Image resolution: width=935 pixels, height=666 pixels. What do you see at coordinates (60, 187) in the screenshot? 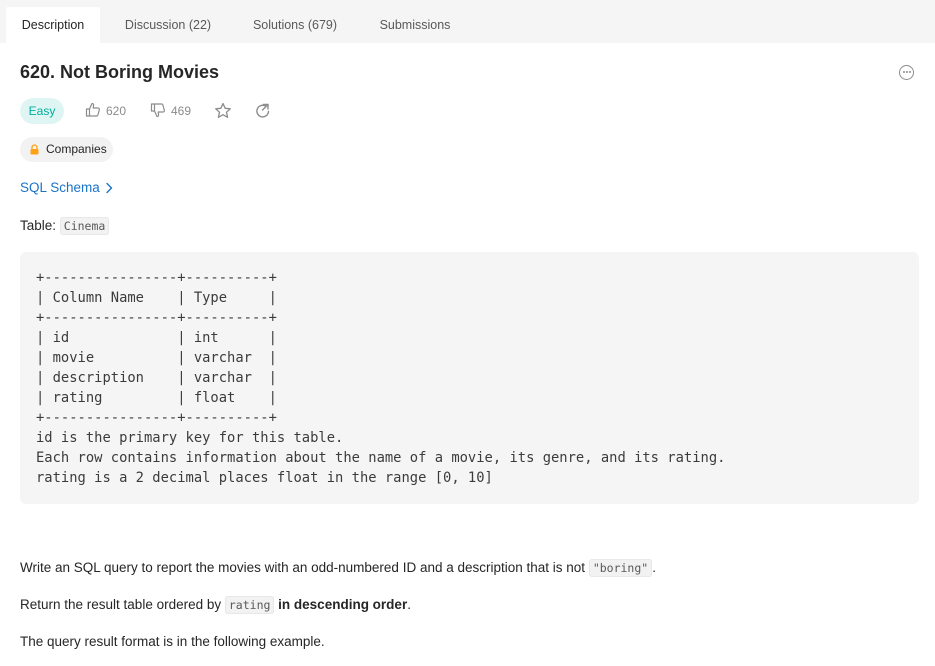
I see `sql-schema-label: SQL Schema` at bounding box center [60, 187].